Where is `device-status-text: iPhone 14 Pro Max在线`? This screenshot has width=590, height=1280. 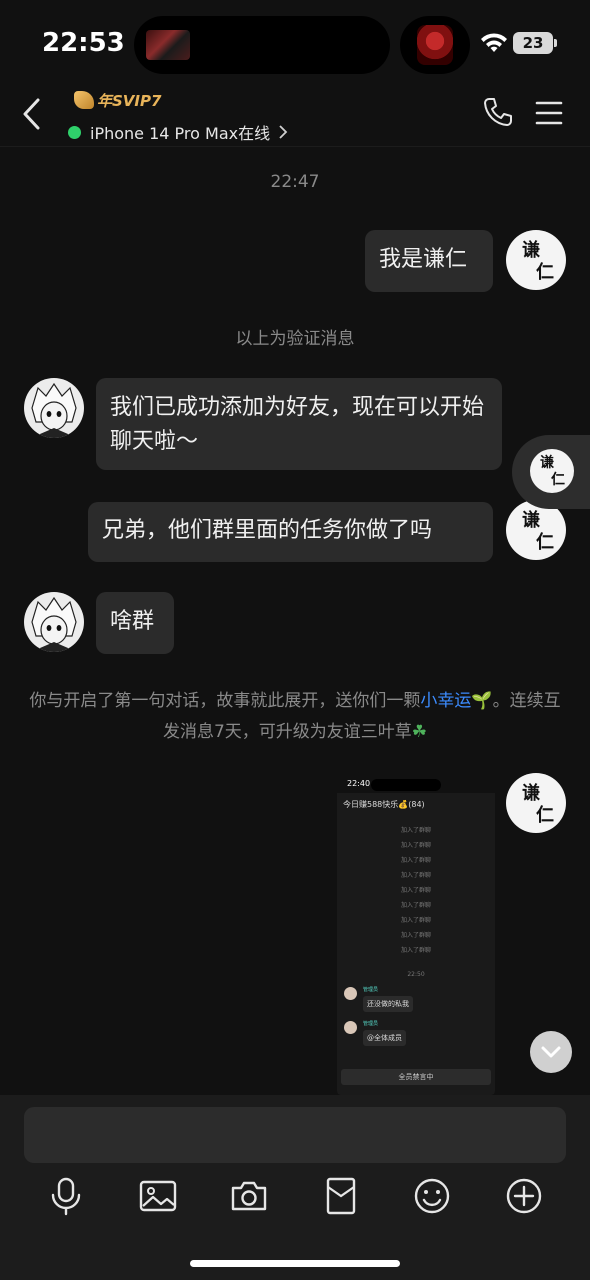 device-status-text: iPhone 14 Pro Max在线 is located at coordinates (180, 133).